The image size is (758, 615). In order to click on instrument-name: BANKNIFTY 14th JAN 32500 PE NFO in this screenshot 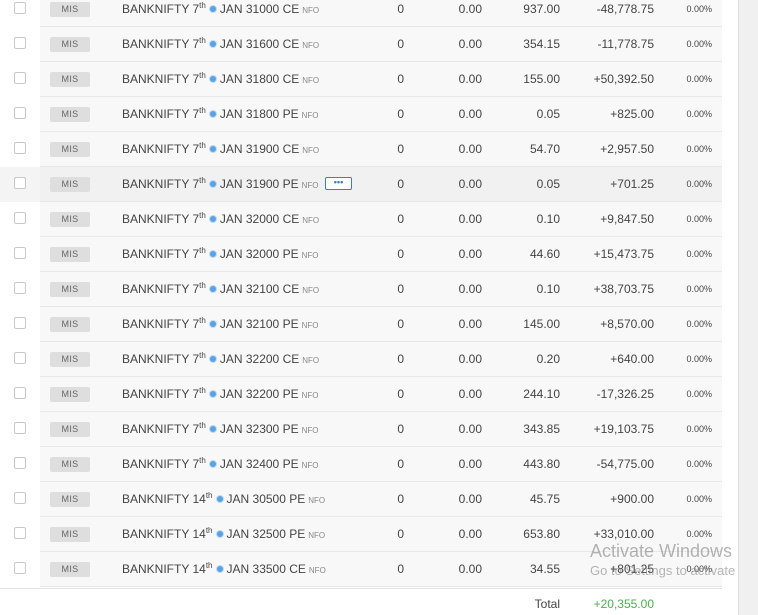, I will do `click(223, 534)`.